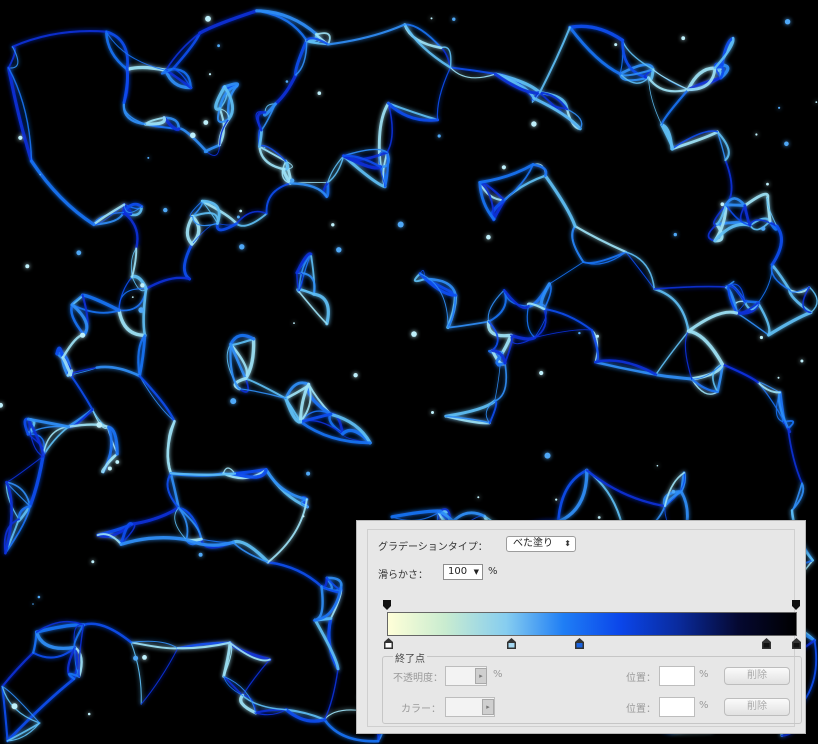 The image size is (818, 744). What do you see at coordinates (592, 687) in the screenshot?
I see `stops-group: 終了点 不透明度： ▸ % 位置： % 削除 カラー： ▸ 位置： % 削除` at bounding box center [592, 687].